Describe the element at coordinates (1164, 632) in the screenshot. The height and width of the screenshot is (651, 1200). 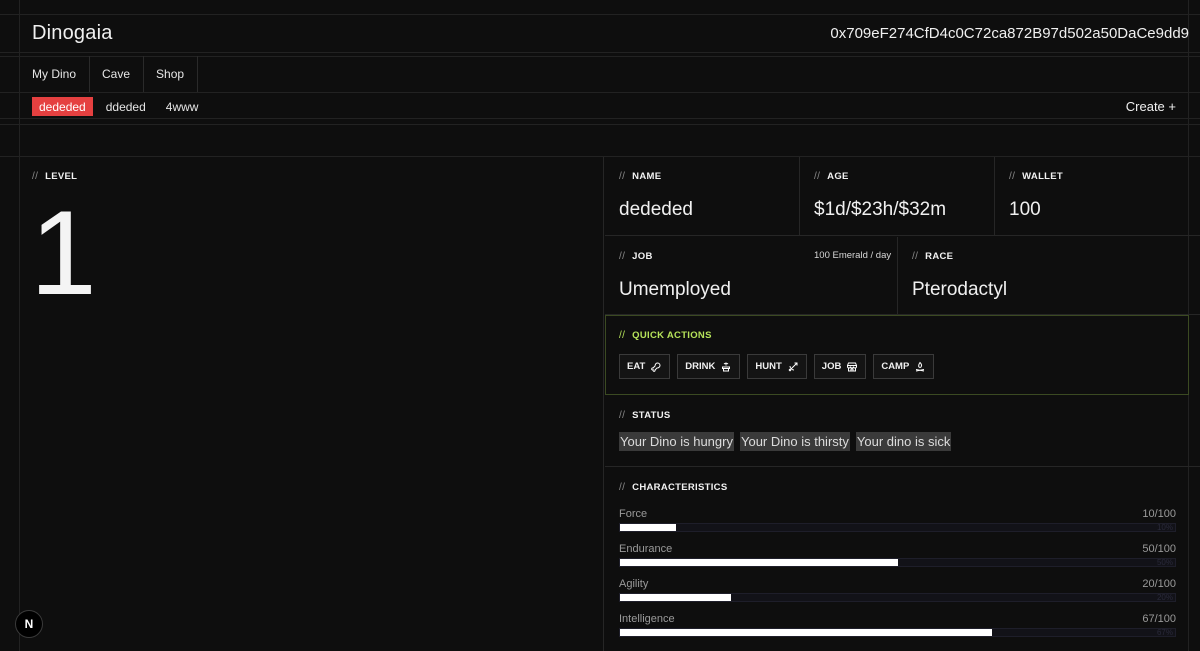
I see `progress-percent: 67%` at that location.